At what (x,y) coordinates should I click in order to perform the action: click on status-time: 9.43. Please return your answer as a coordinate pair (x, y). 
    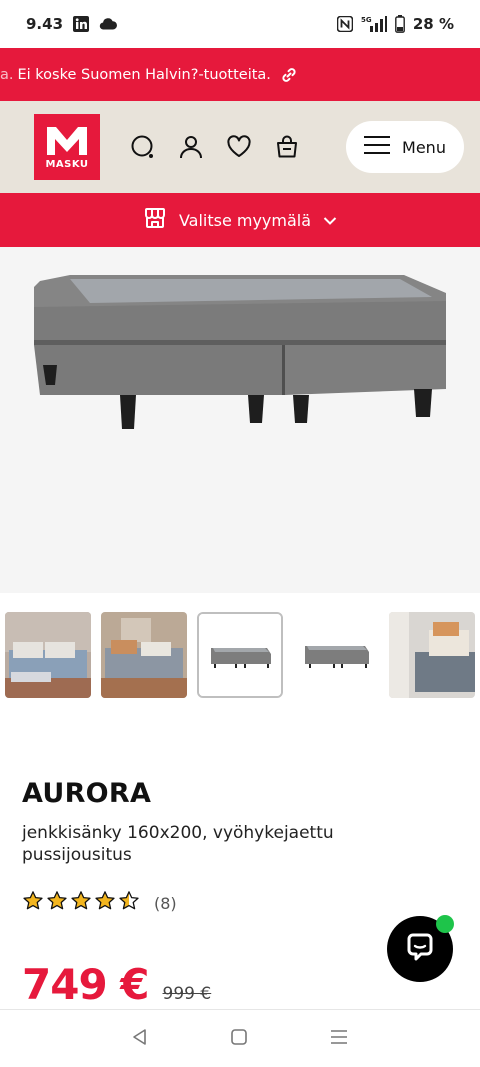
    Looking at the image, I should click on (45, 24).